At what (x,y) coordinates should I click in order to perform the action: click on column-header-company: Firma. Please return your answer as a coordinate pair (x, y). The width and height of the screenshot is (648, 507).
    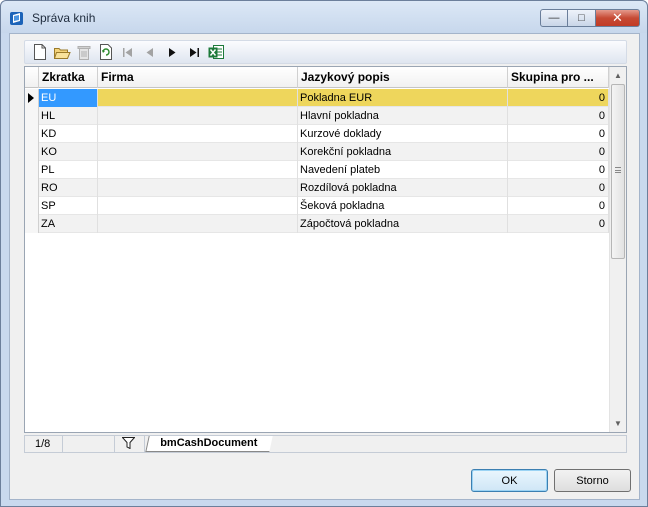
    Looking at the image, I should click on (198, 77).